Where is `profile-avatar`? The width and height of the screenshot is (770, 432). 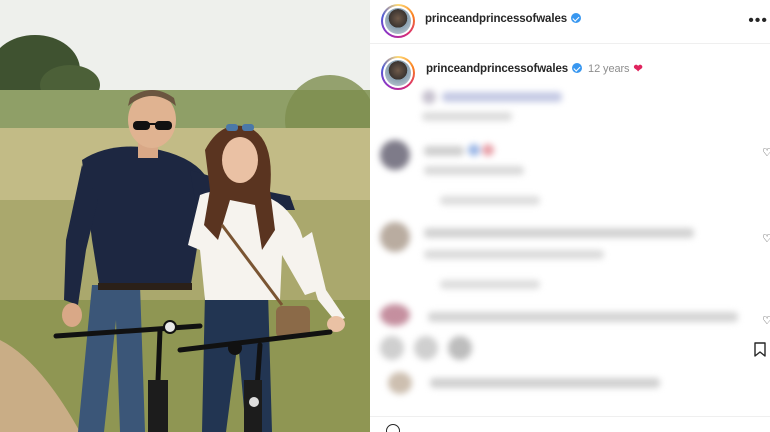 profile-avatar is located at coordinates (398, 21).